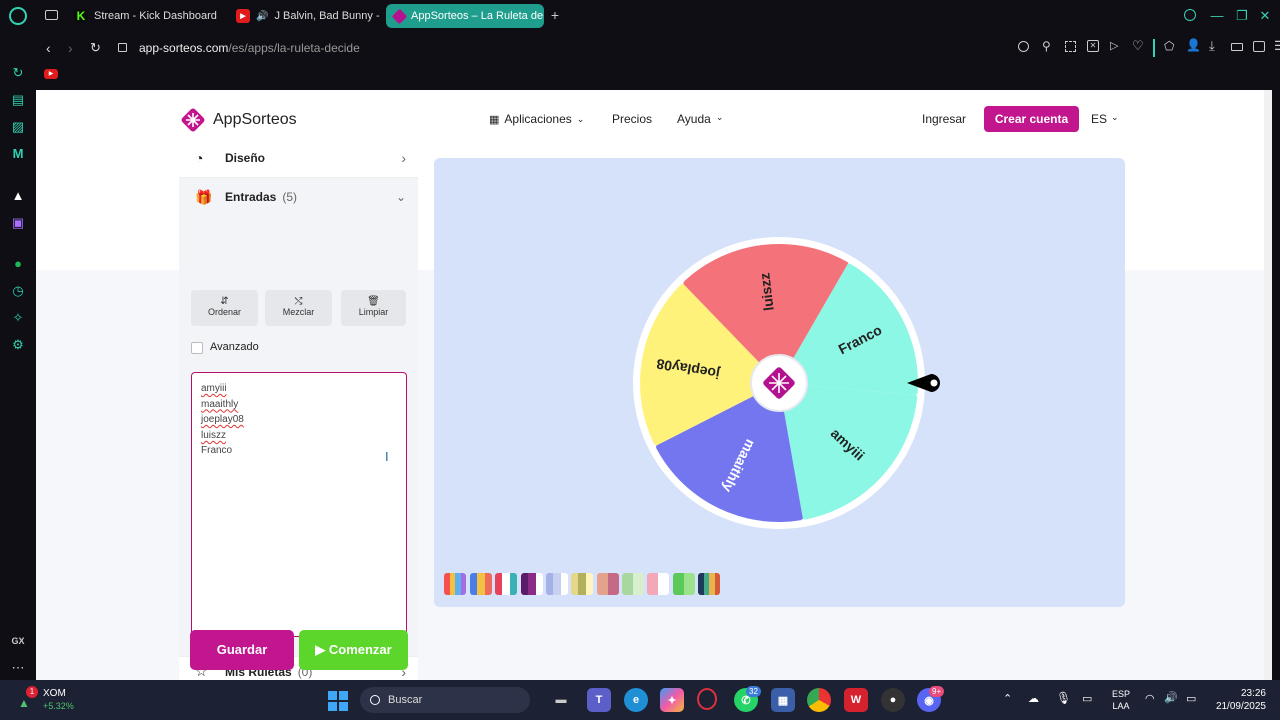 The height and width of the screenshot is (720, 1280). What do you see at coordinates (707, 699) in the screenshot?
I see `opera-taskbar-icon` at bounding box center [707, 699].